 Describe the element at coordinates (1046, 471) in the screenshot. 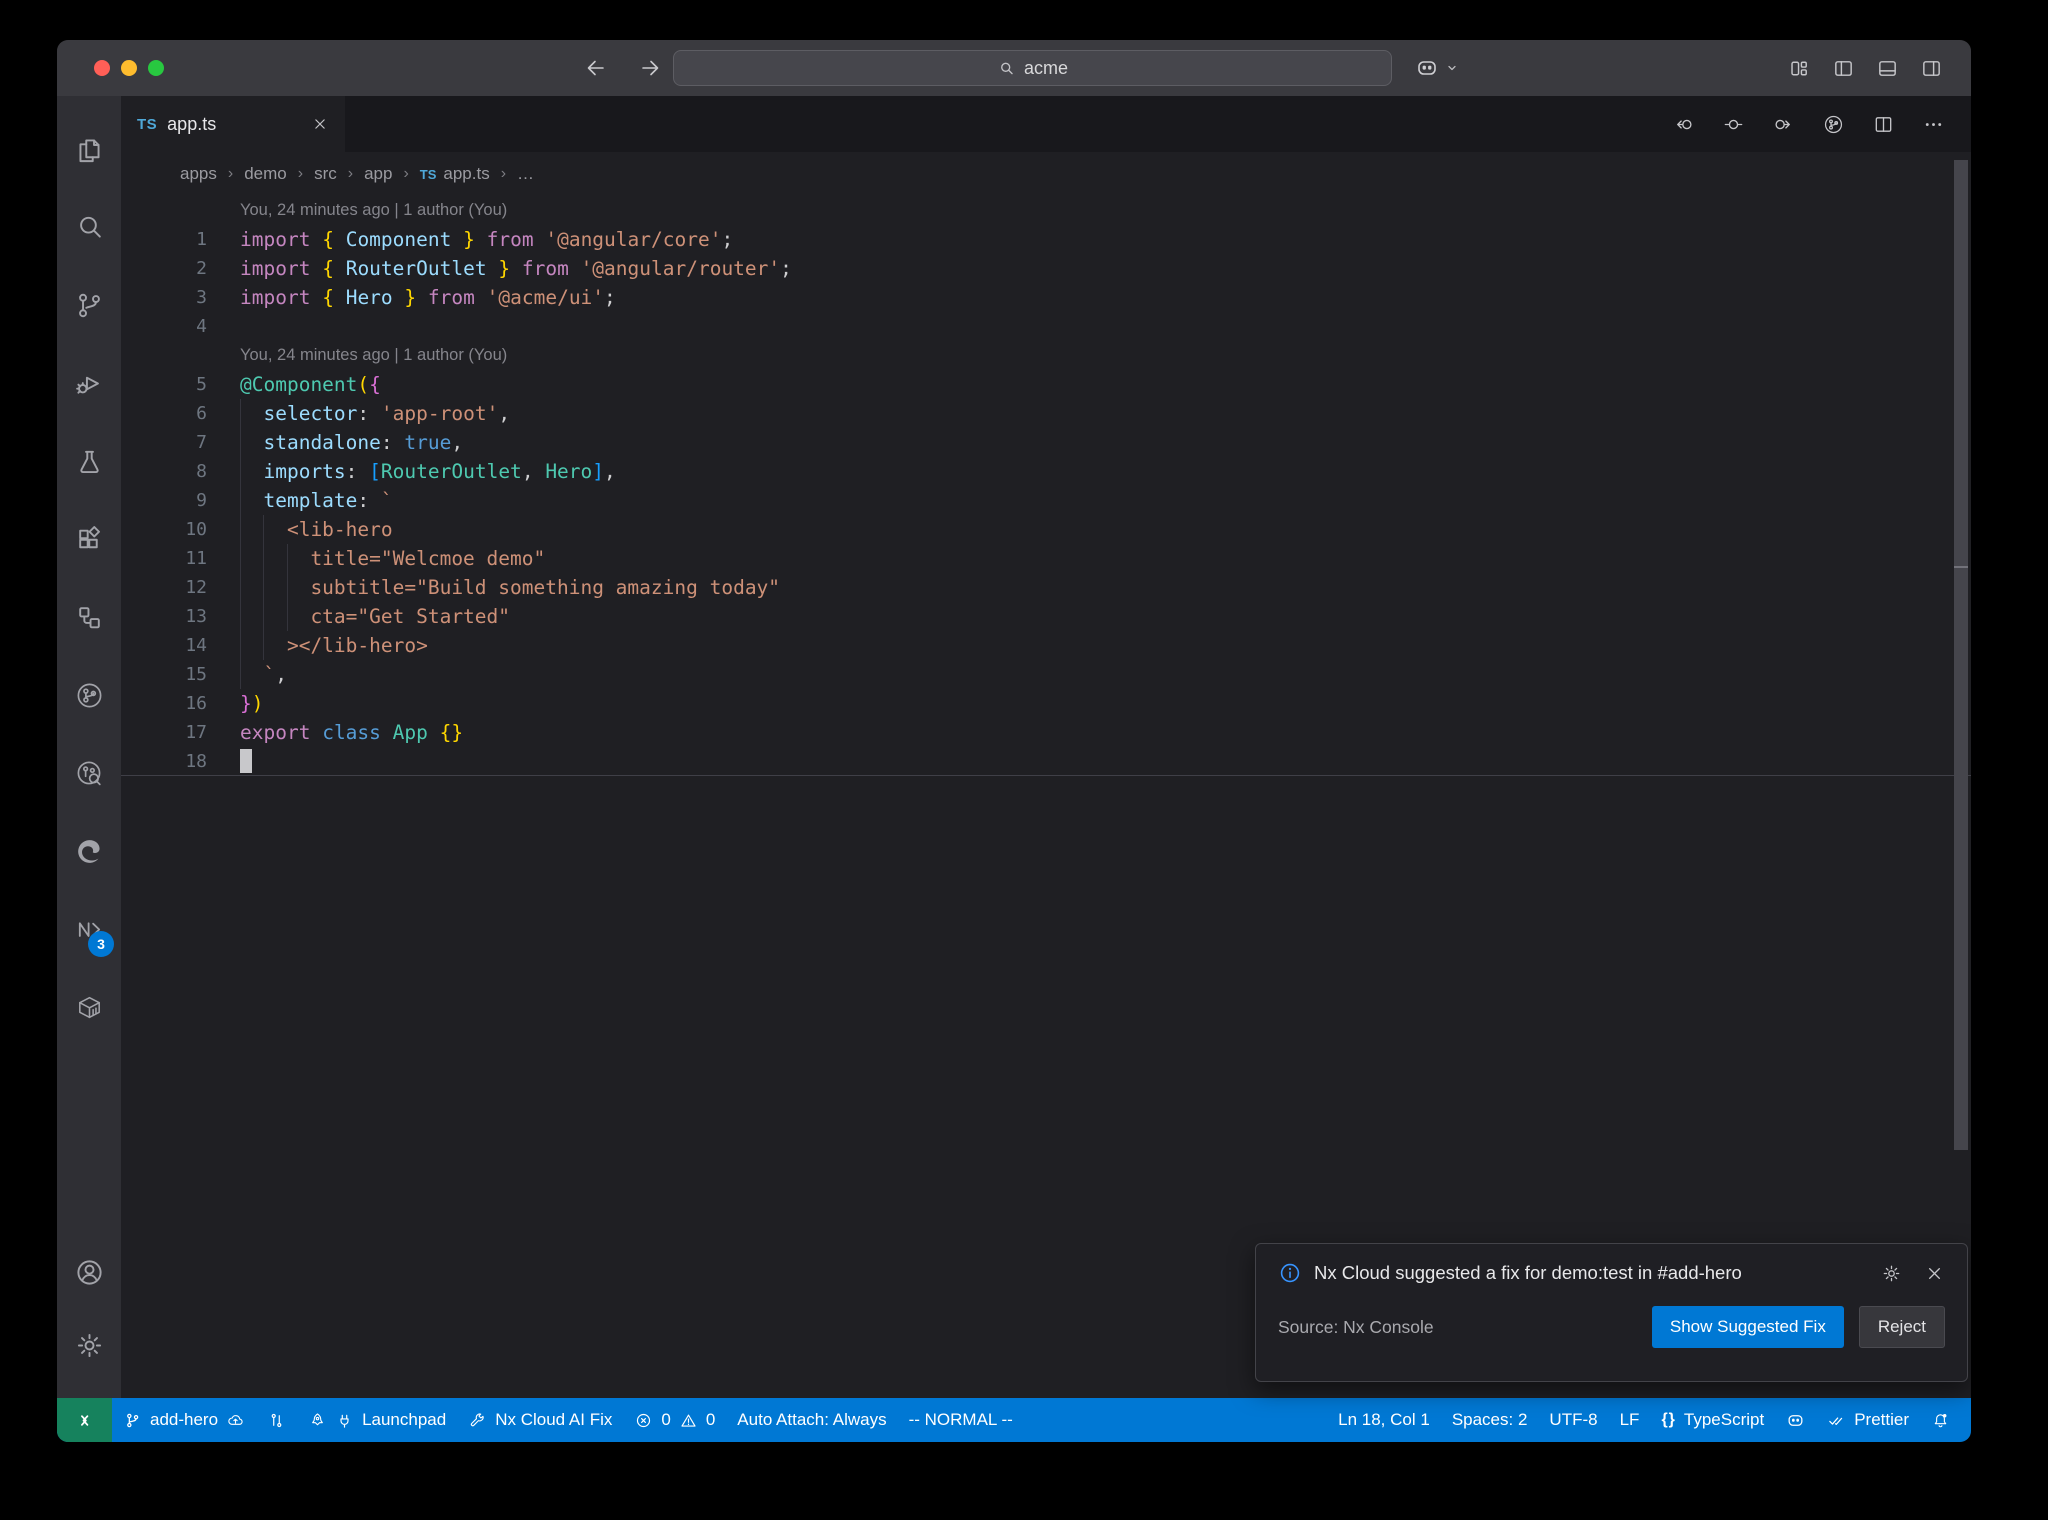

I see `code-line-8: 8 imports: [RouterOutlet, Hero],` at that location.